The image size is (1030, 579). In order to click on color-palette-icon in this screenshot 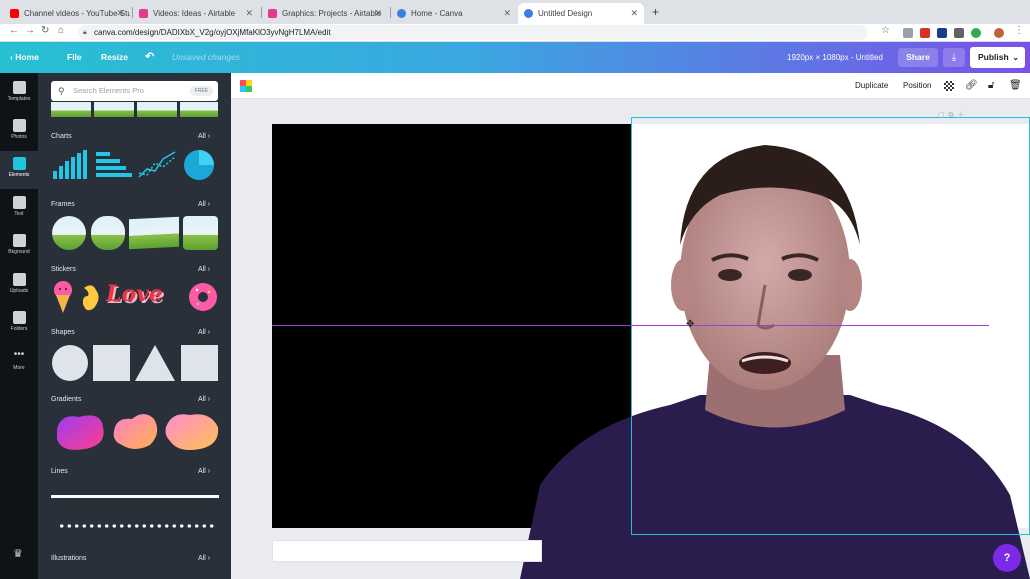, I will do `click(246, 86)`.